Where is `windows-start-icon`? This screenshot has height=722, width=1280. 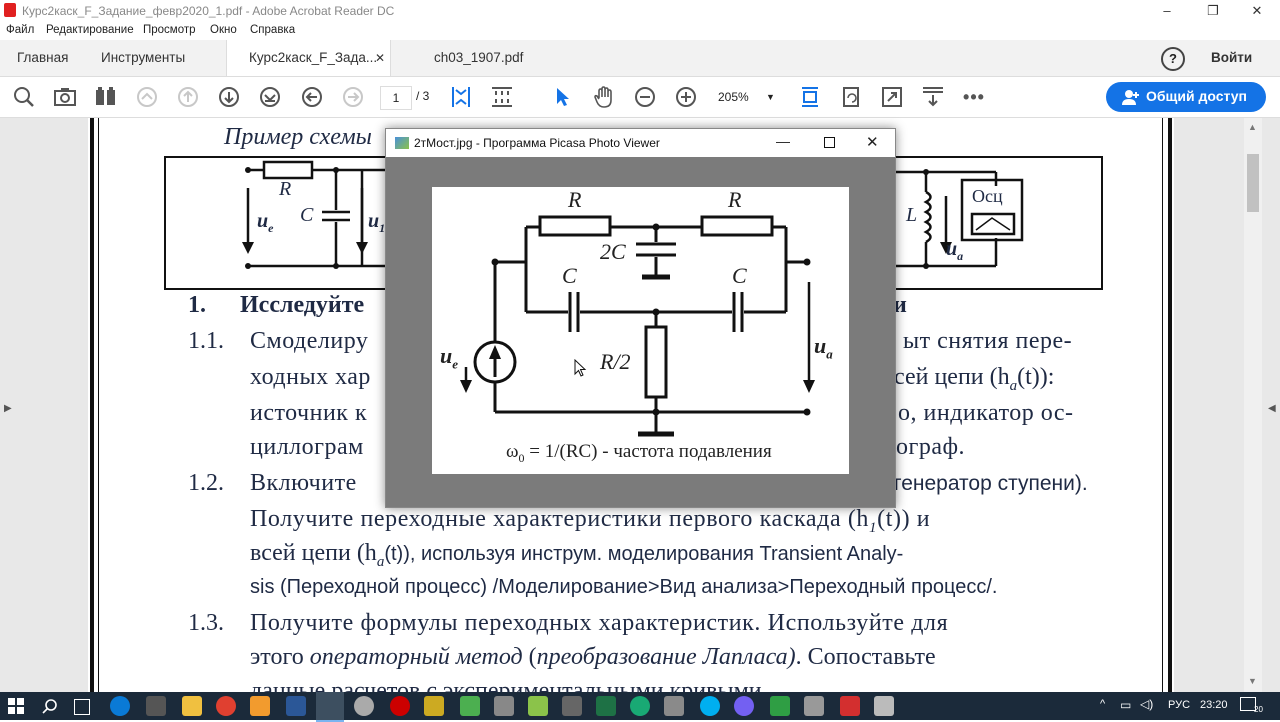
windows-start-icon is located at coordinates (16, 706).